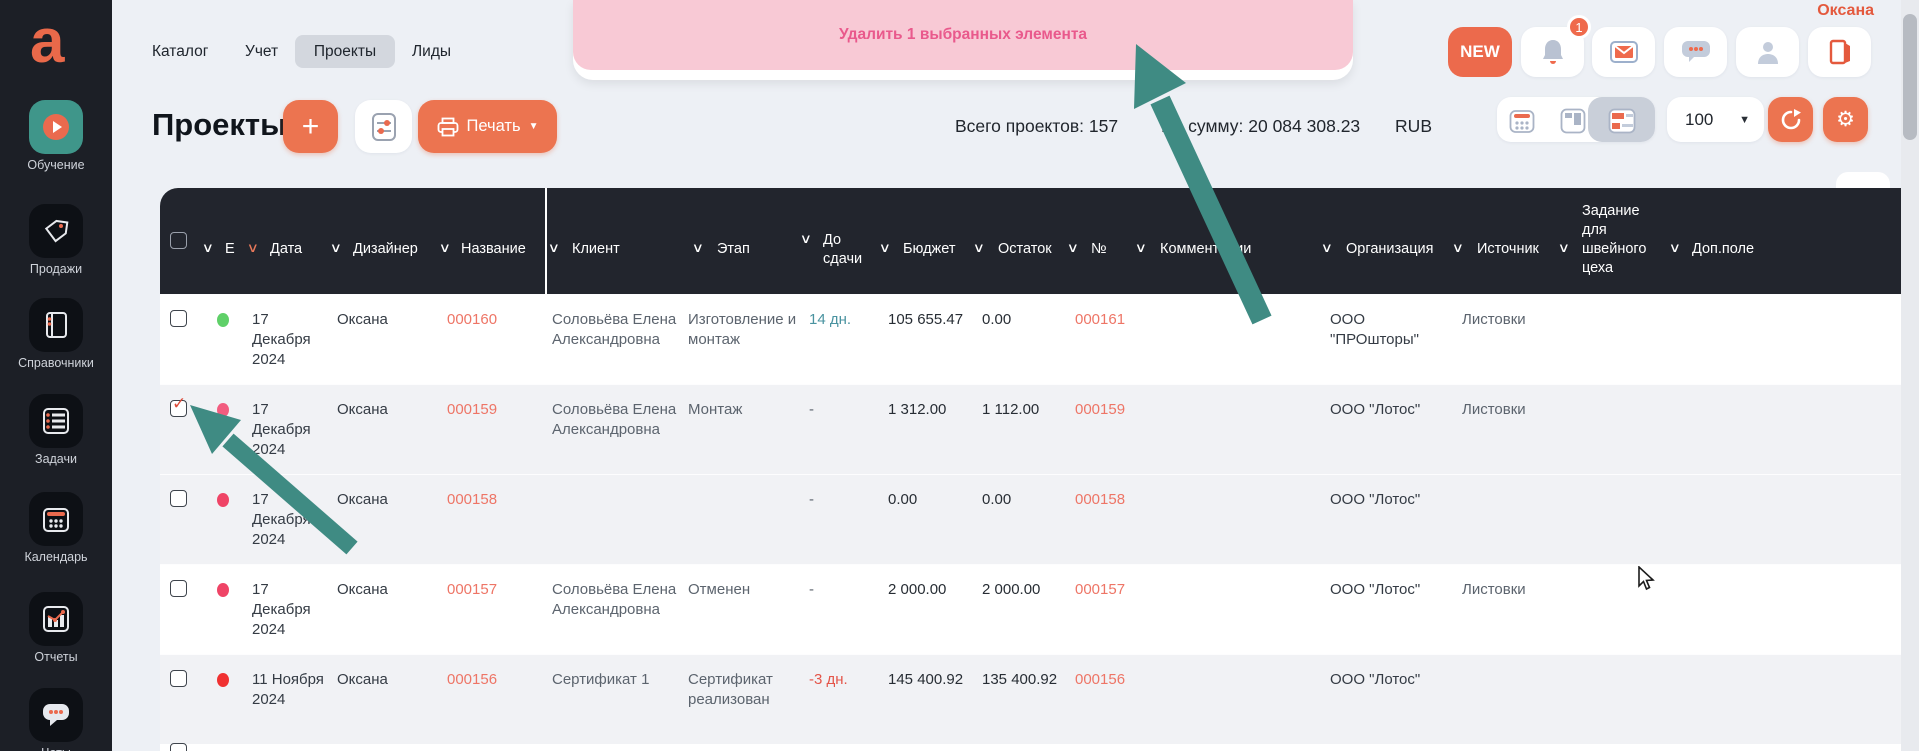 The image size is (1919, 751). What do you see at coordinates (494, 500) in the screenshot?
I see `cell-name: 000158` at bounding box center [494, 500].